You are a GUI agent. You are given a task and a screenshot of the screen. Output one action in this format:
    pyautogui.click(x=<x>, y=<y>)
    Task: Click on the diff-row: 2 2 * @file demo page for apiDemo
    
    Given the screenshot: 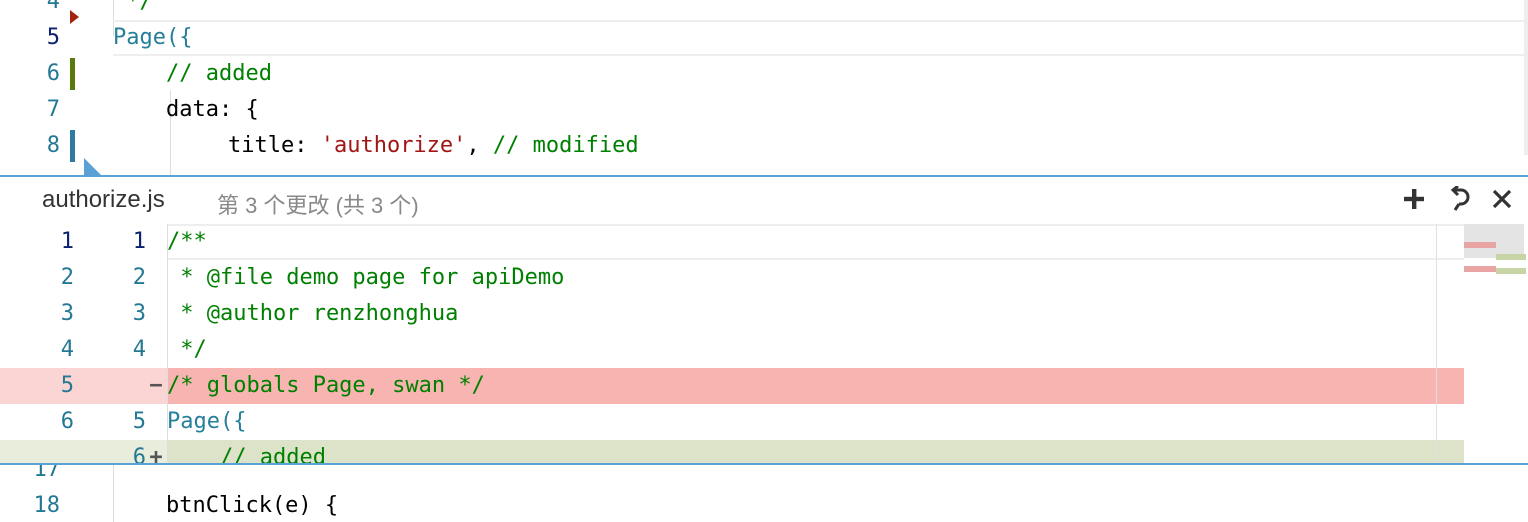 What is the action you would take?
    pyautogui.click(x=732, y=278)
    